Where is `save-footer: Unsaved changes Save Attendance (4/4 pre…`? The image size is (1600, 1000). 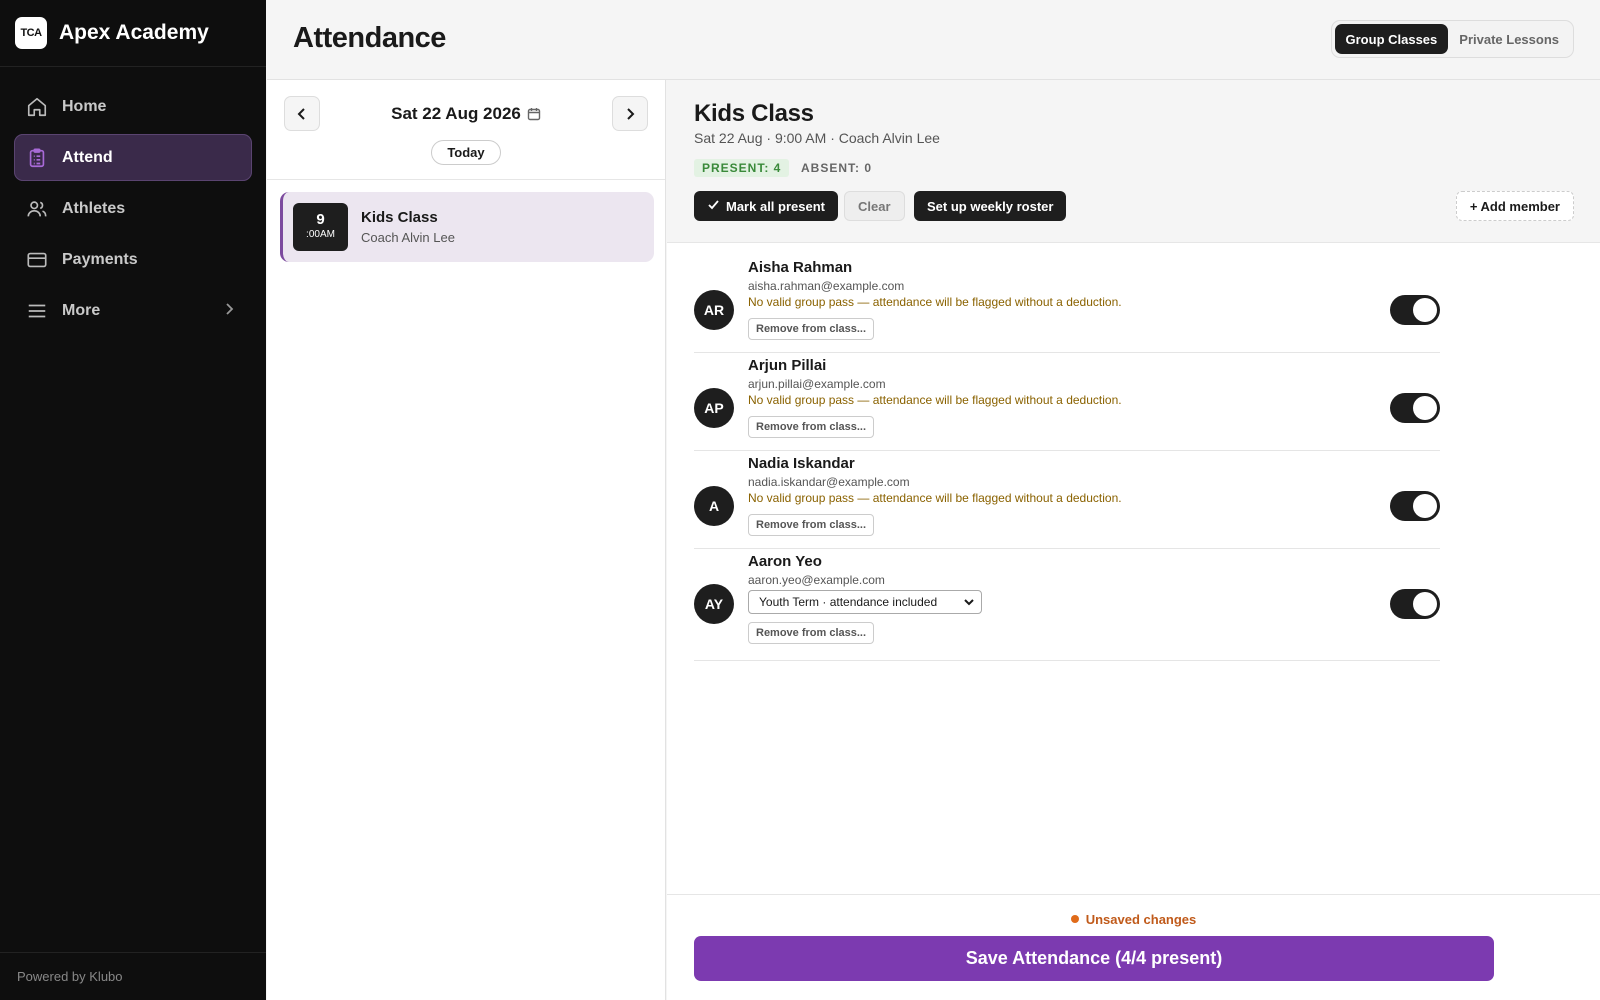
save-footer: Unsaved changes Save Attendance (4/4 pre… is located at coordinates (1133, 947).